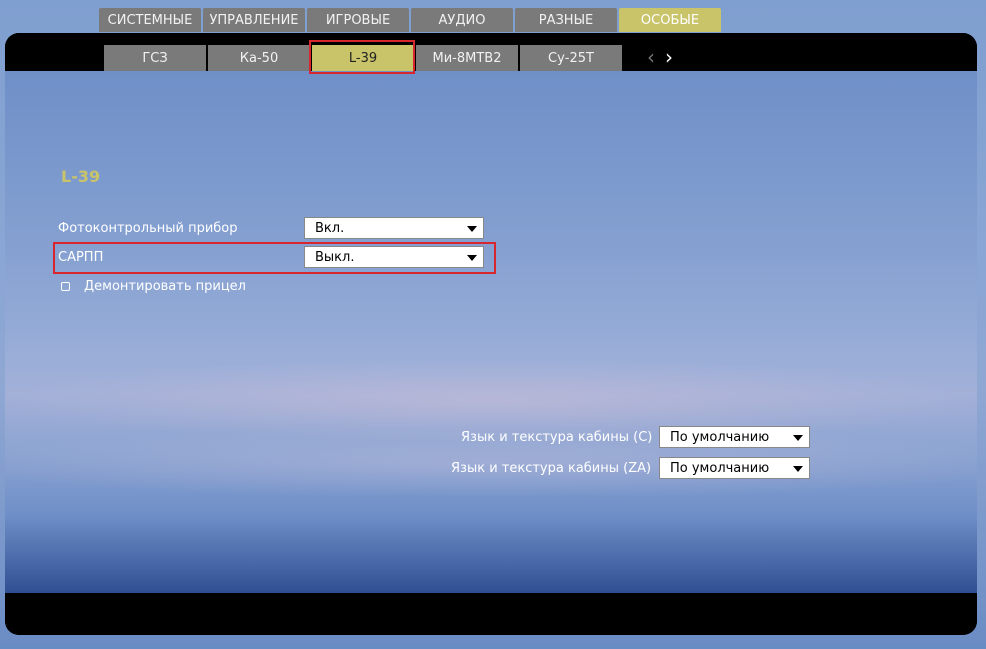  I want to click on tab-misc: РАЗНЫЕ, so click(566, 20).